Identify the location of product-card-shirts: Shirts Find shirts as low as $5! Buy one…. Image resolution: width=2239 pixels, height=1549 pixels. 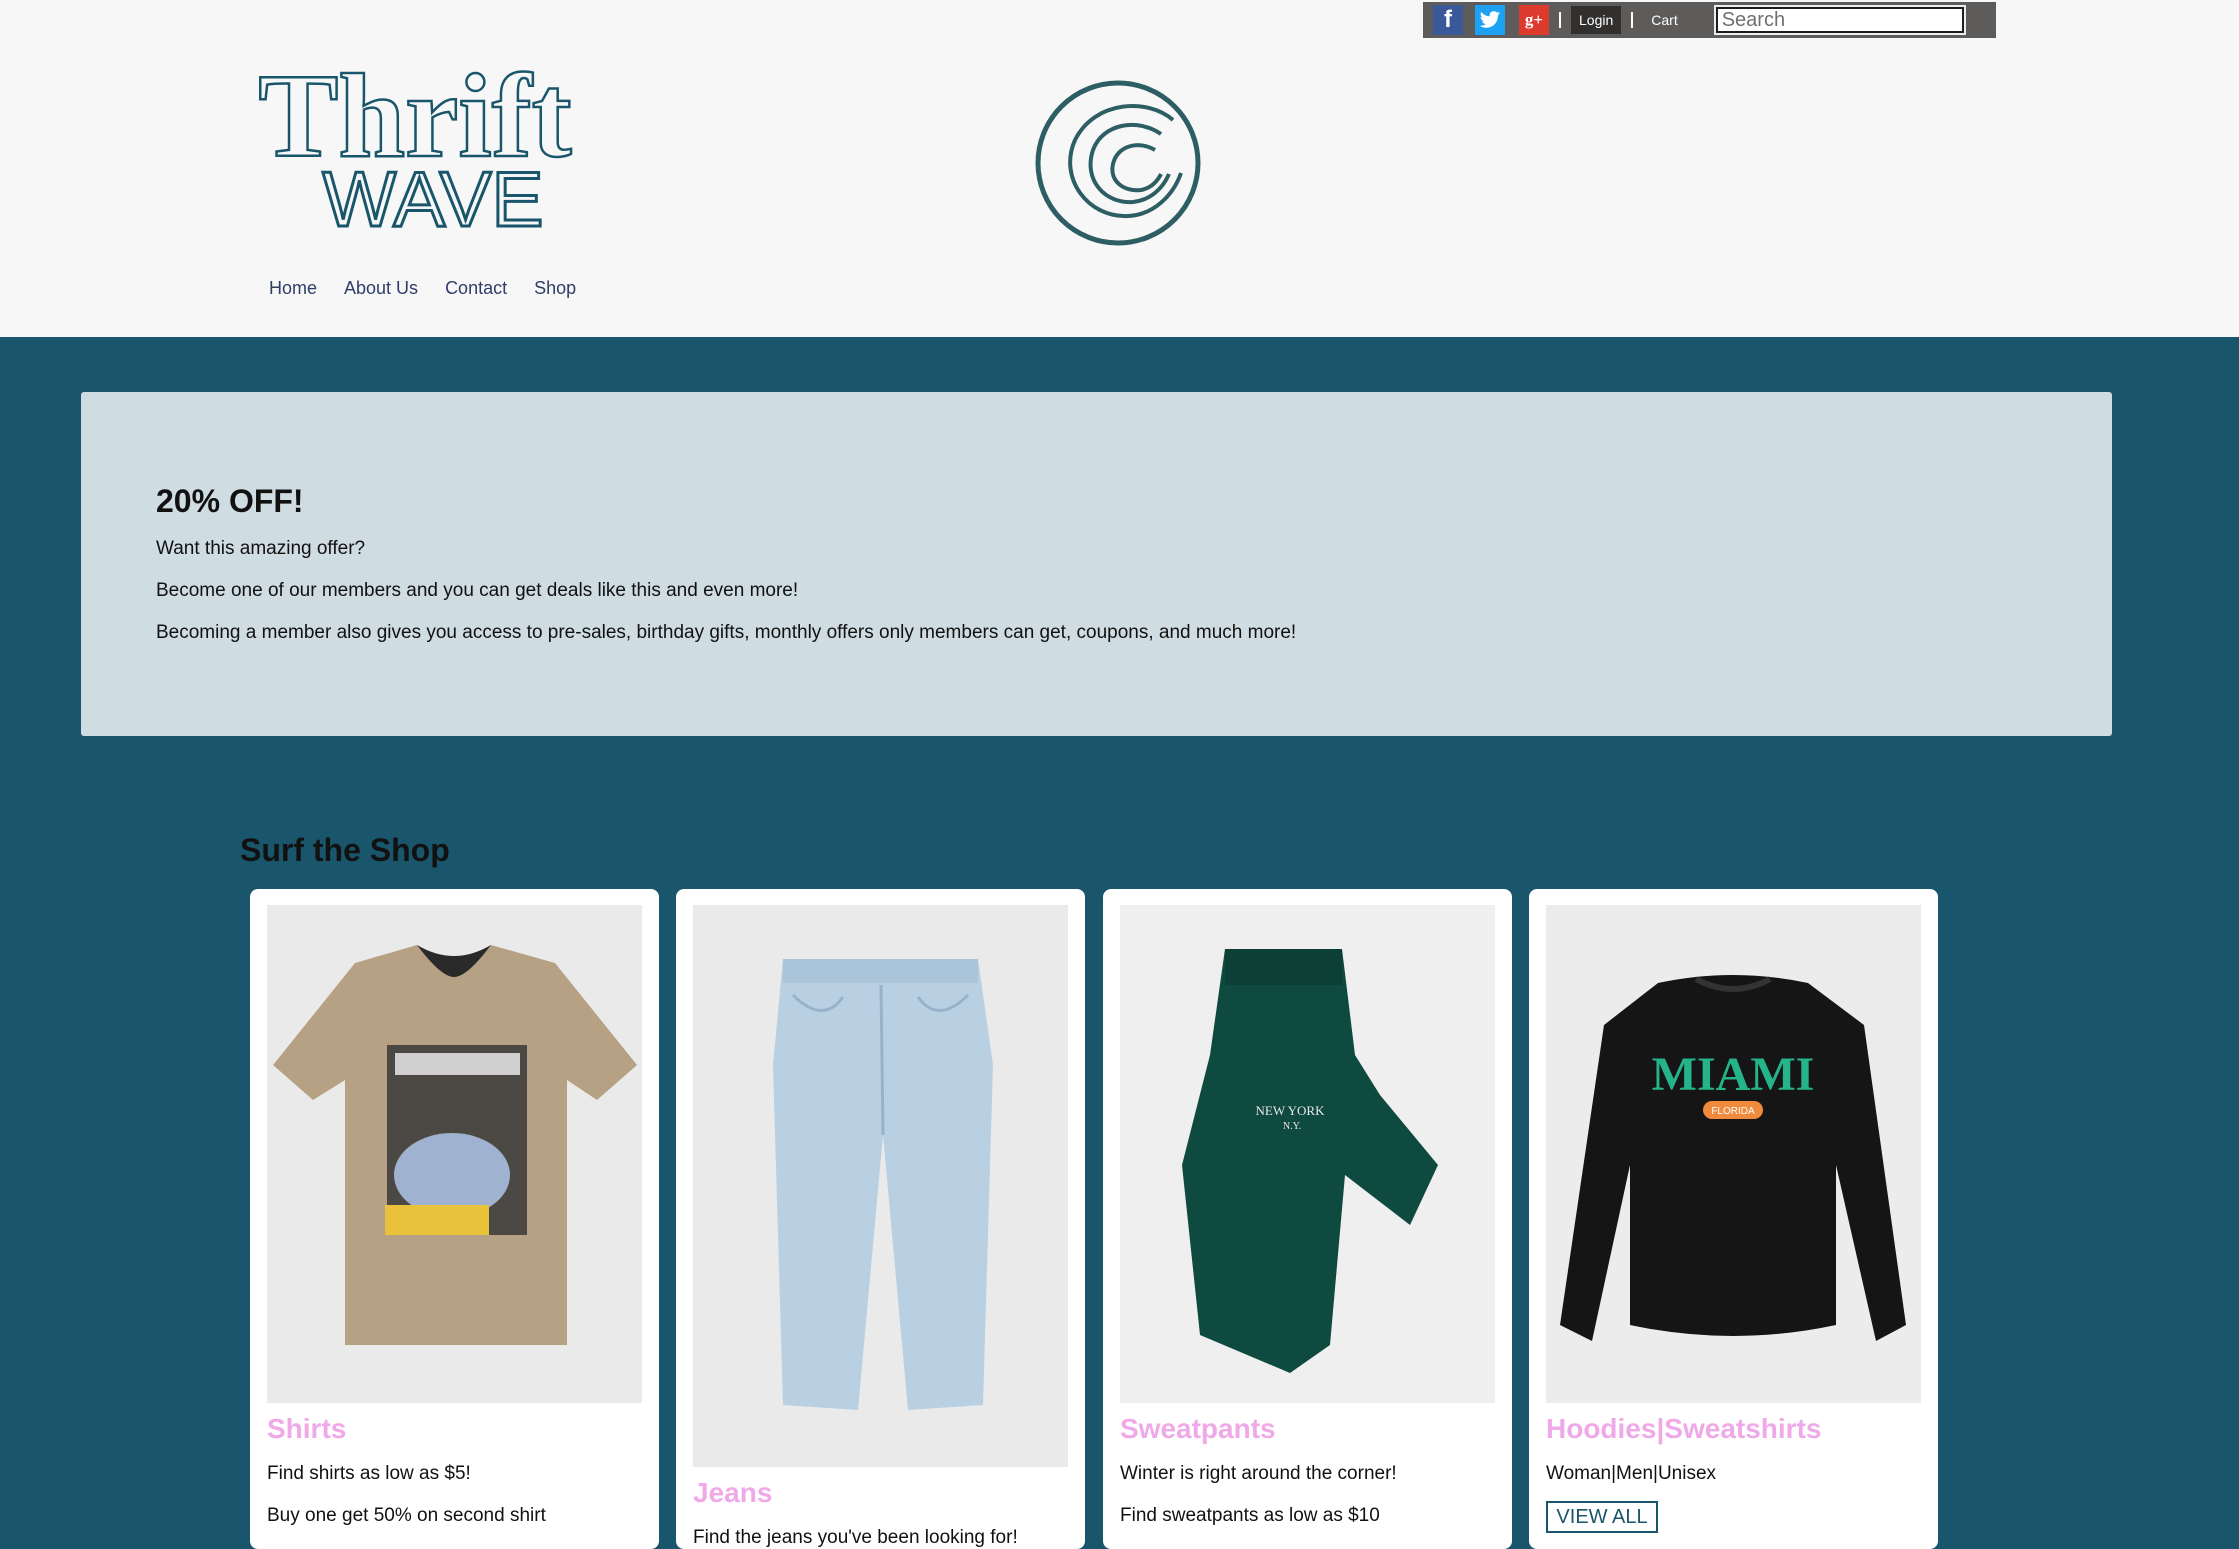
(454, 1219).